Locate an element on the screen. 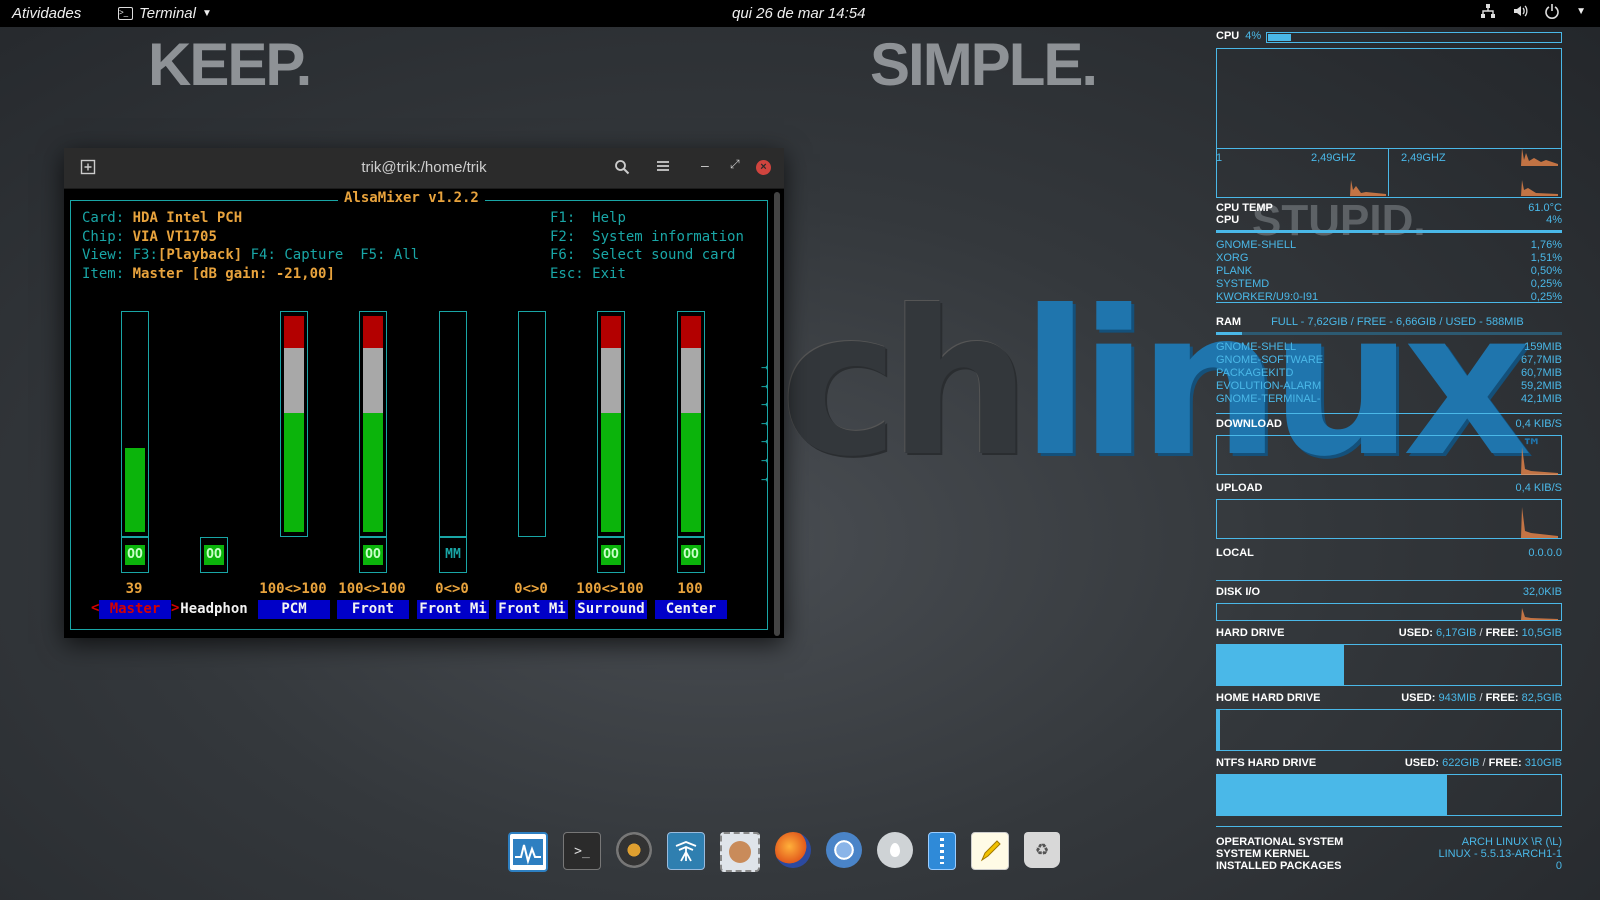  trash-icon: ♻ is located at coordinates (1042, 850).